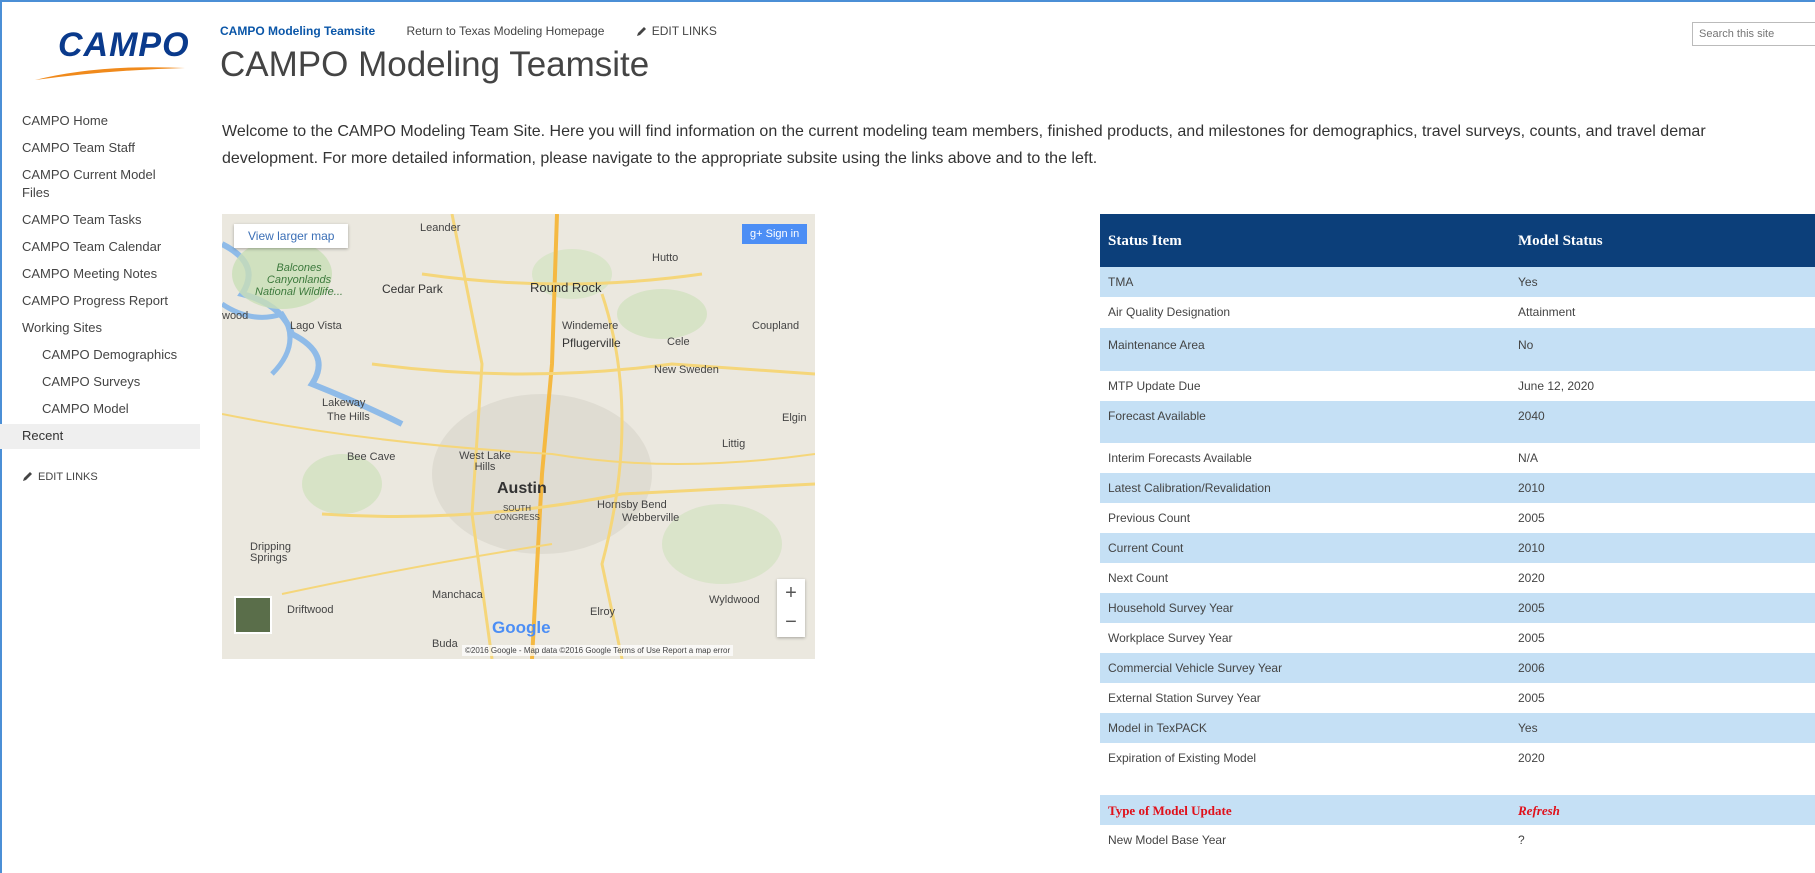  I want to click on leftnav-item-meeting-notes: CAMPO Meeting Notes, so click(100, 274).